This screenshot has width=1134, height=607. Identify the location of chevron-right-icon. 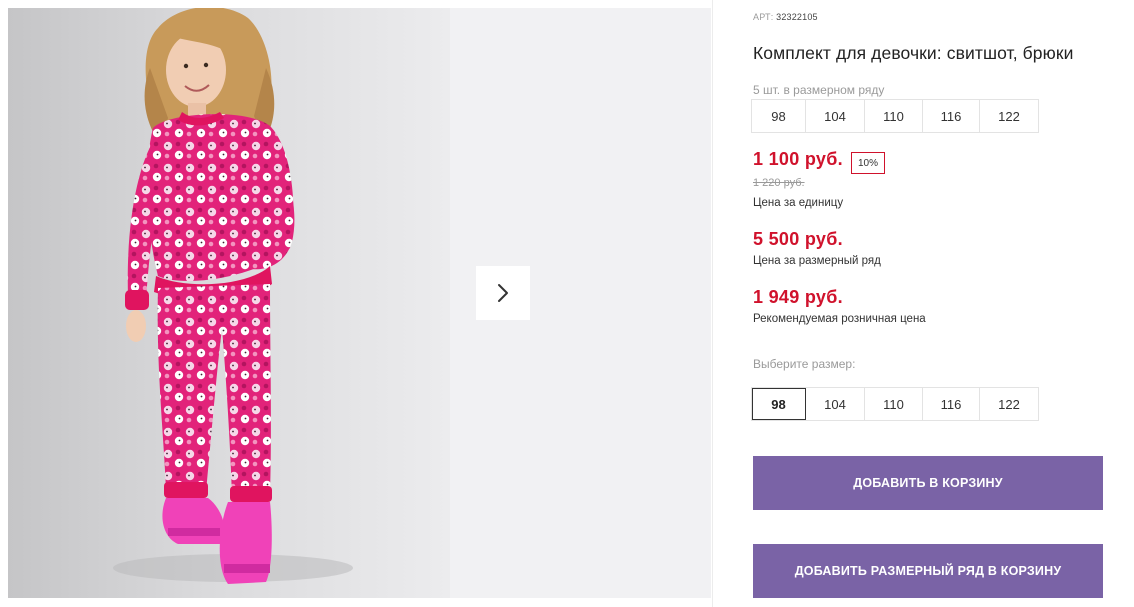
(503, 293).